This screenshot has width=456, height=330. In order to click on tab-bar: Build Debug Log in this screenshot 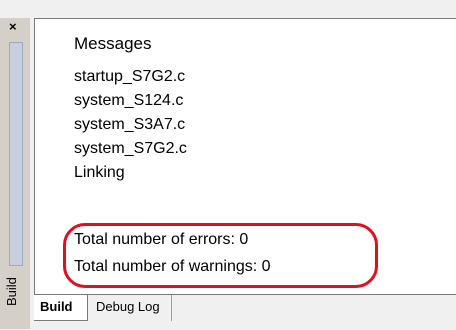, I will do `click(245, 312)`.